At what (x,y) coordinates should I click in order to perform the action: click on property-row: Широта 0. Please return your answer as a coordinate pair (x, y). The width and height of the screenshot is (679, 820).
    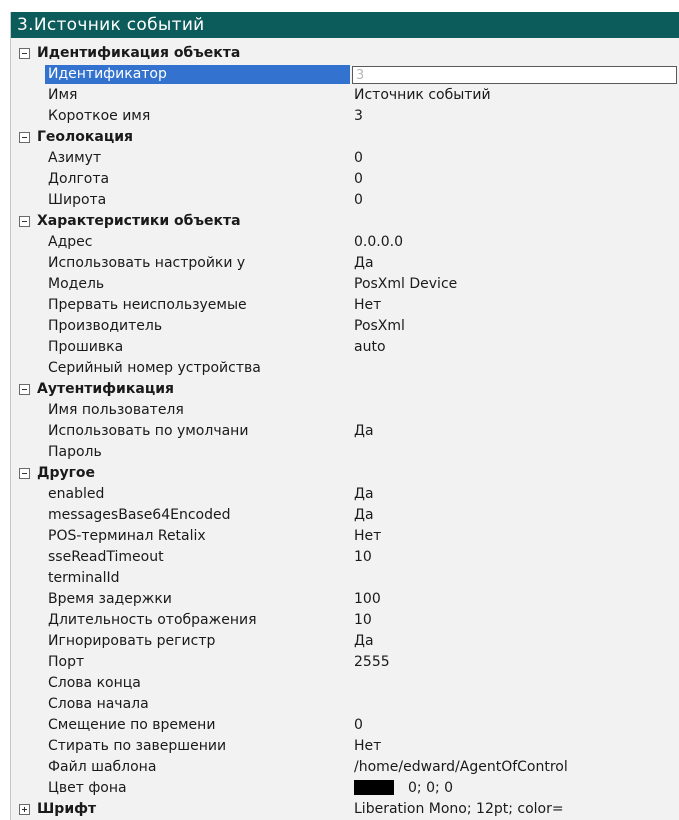
    Looking at the image, I should click on (345, 200).